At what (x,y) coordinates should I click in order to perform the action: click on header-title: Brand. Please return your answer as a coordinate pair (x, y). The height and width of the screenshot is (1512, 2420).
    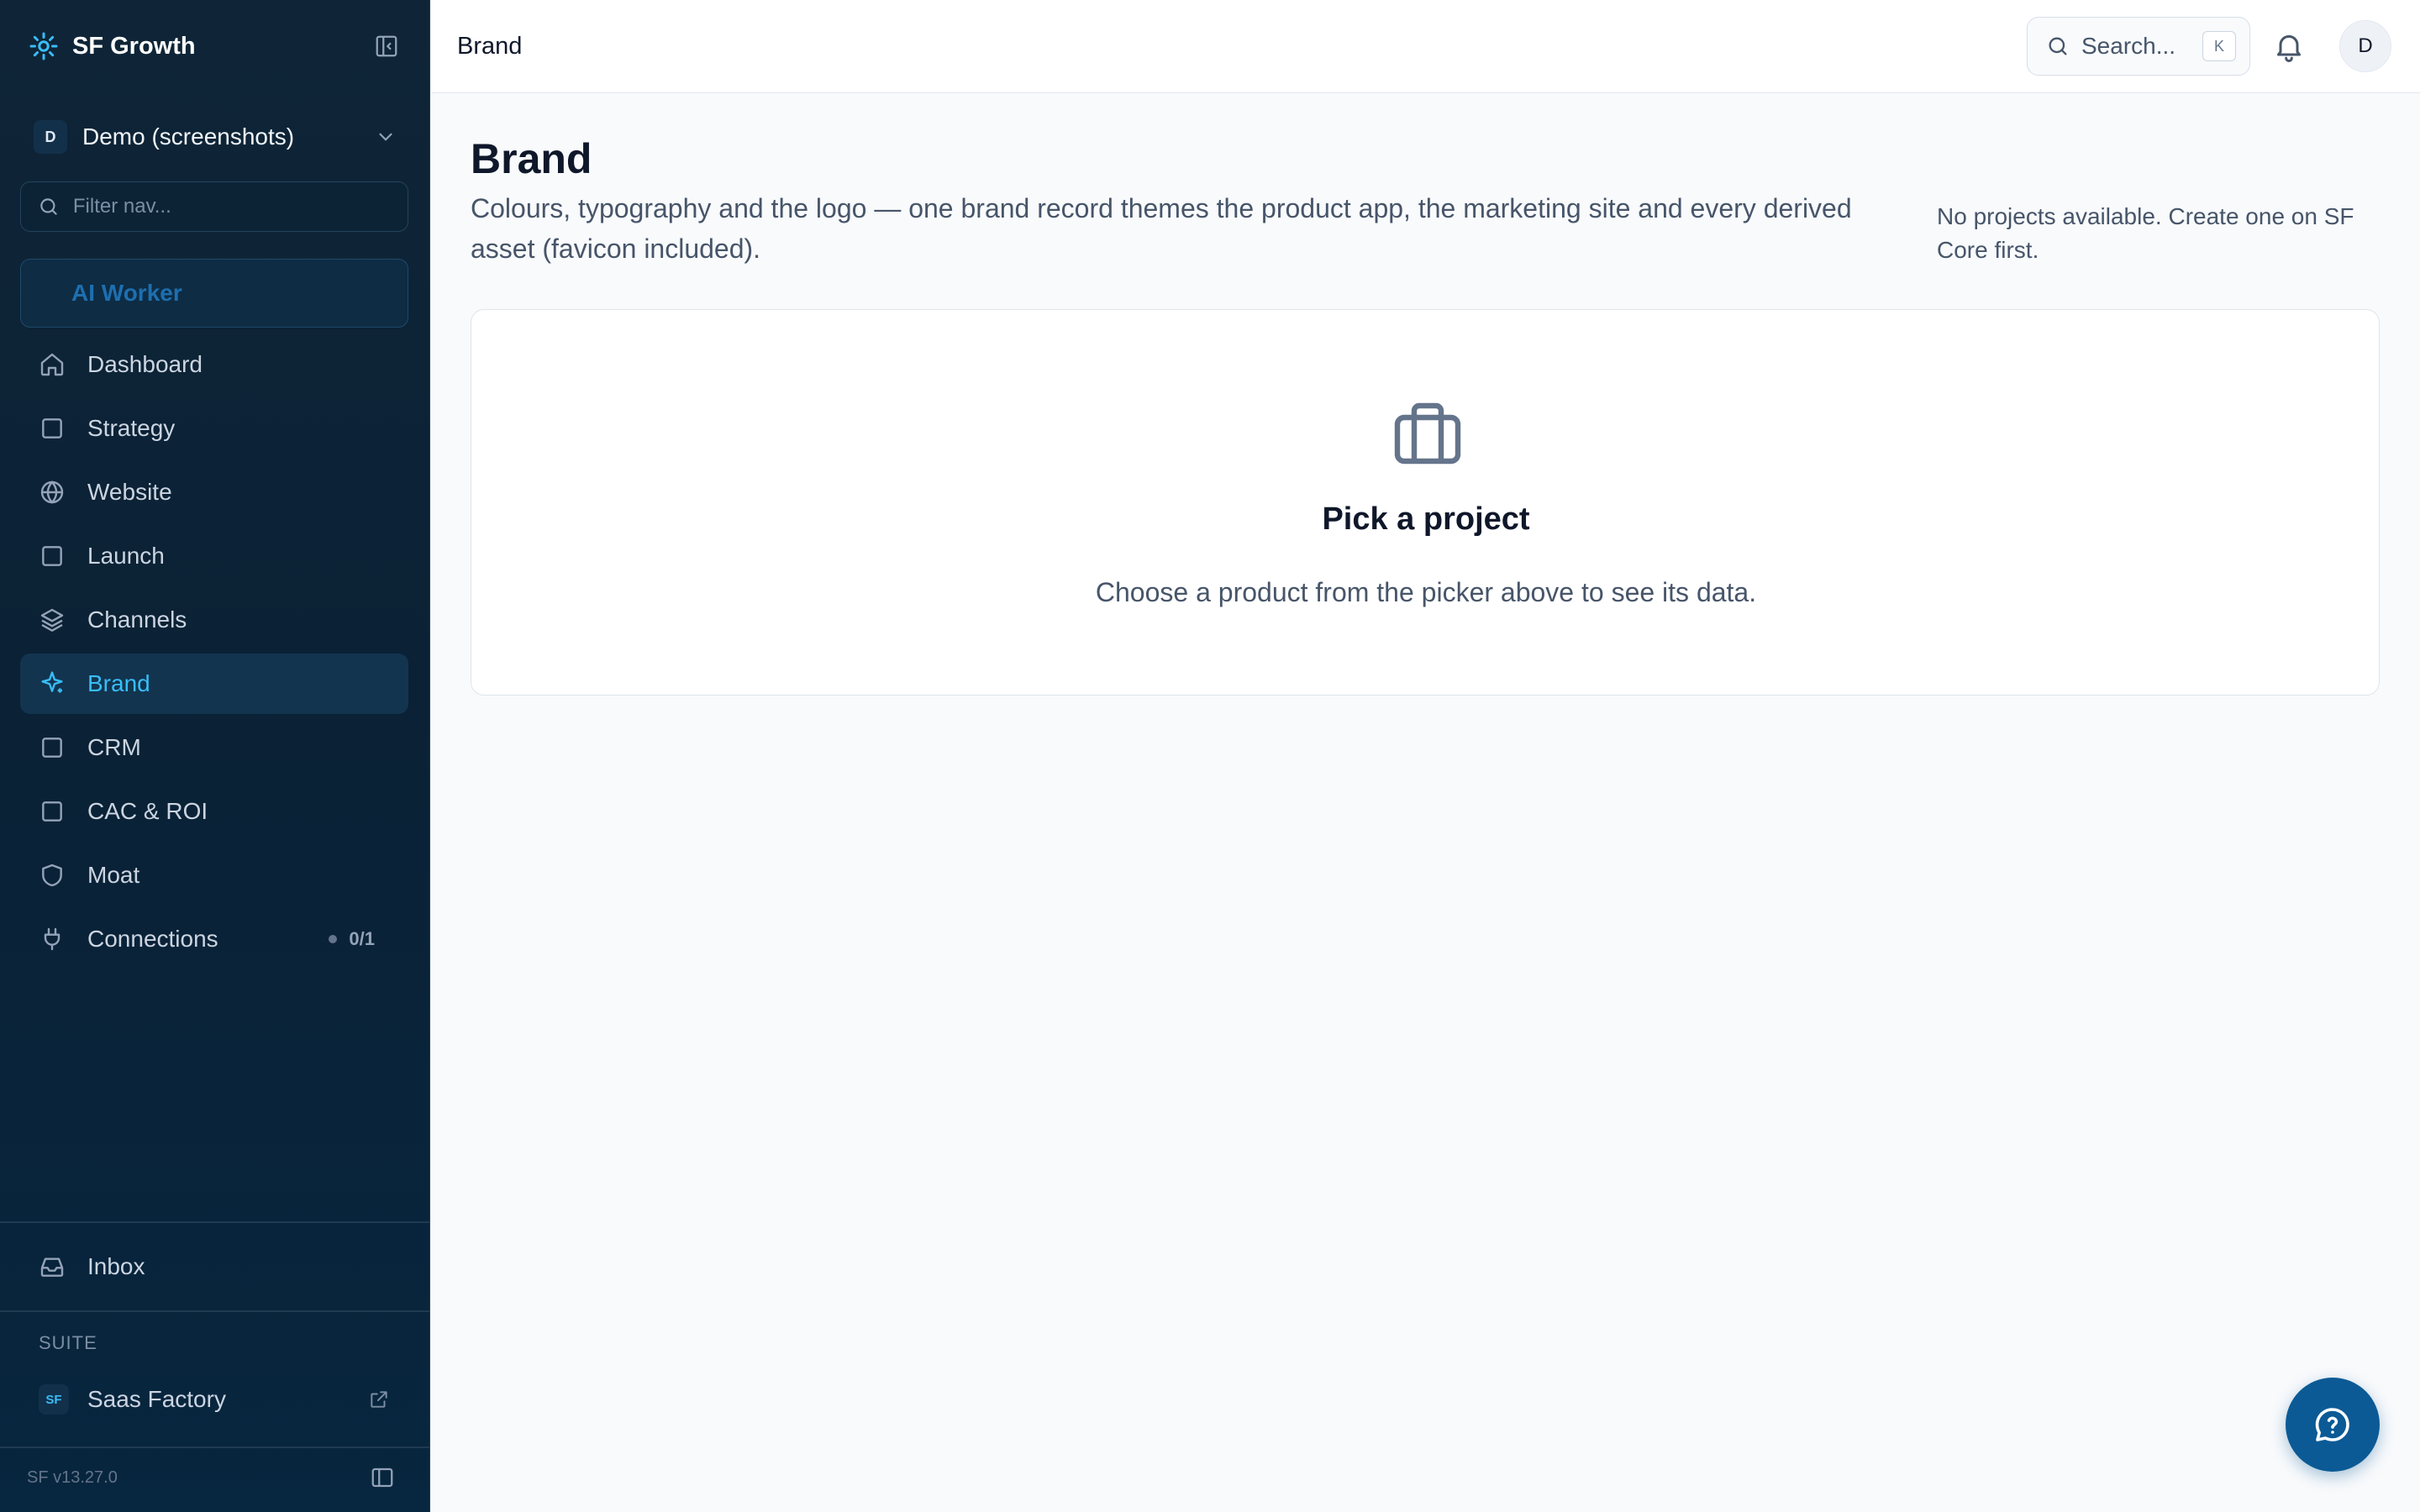
    Looking at the image, I should click on (490, 46).